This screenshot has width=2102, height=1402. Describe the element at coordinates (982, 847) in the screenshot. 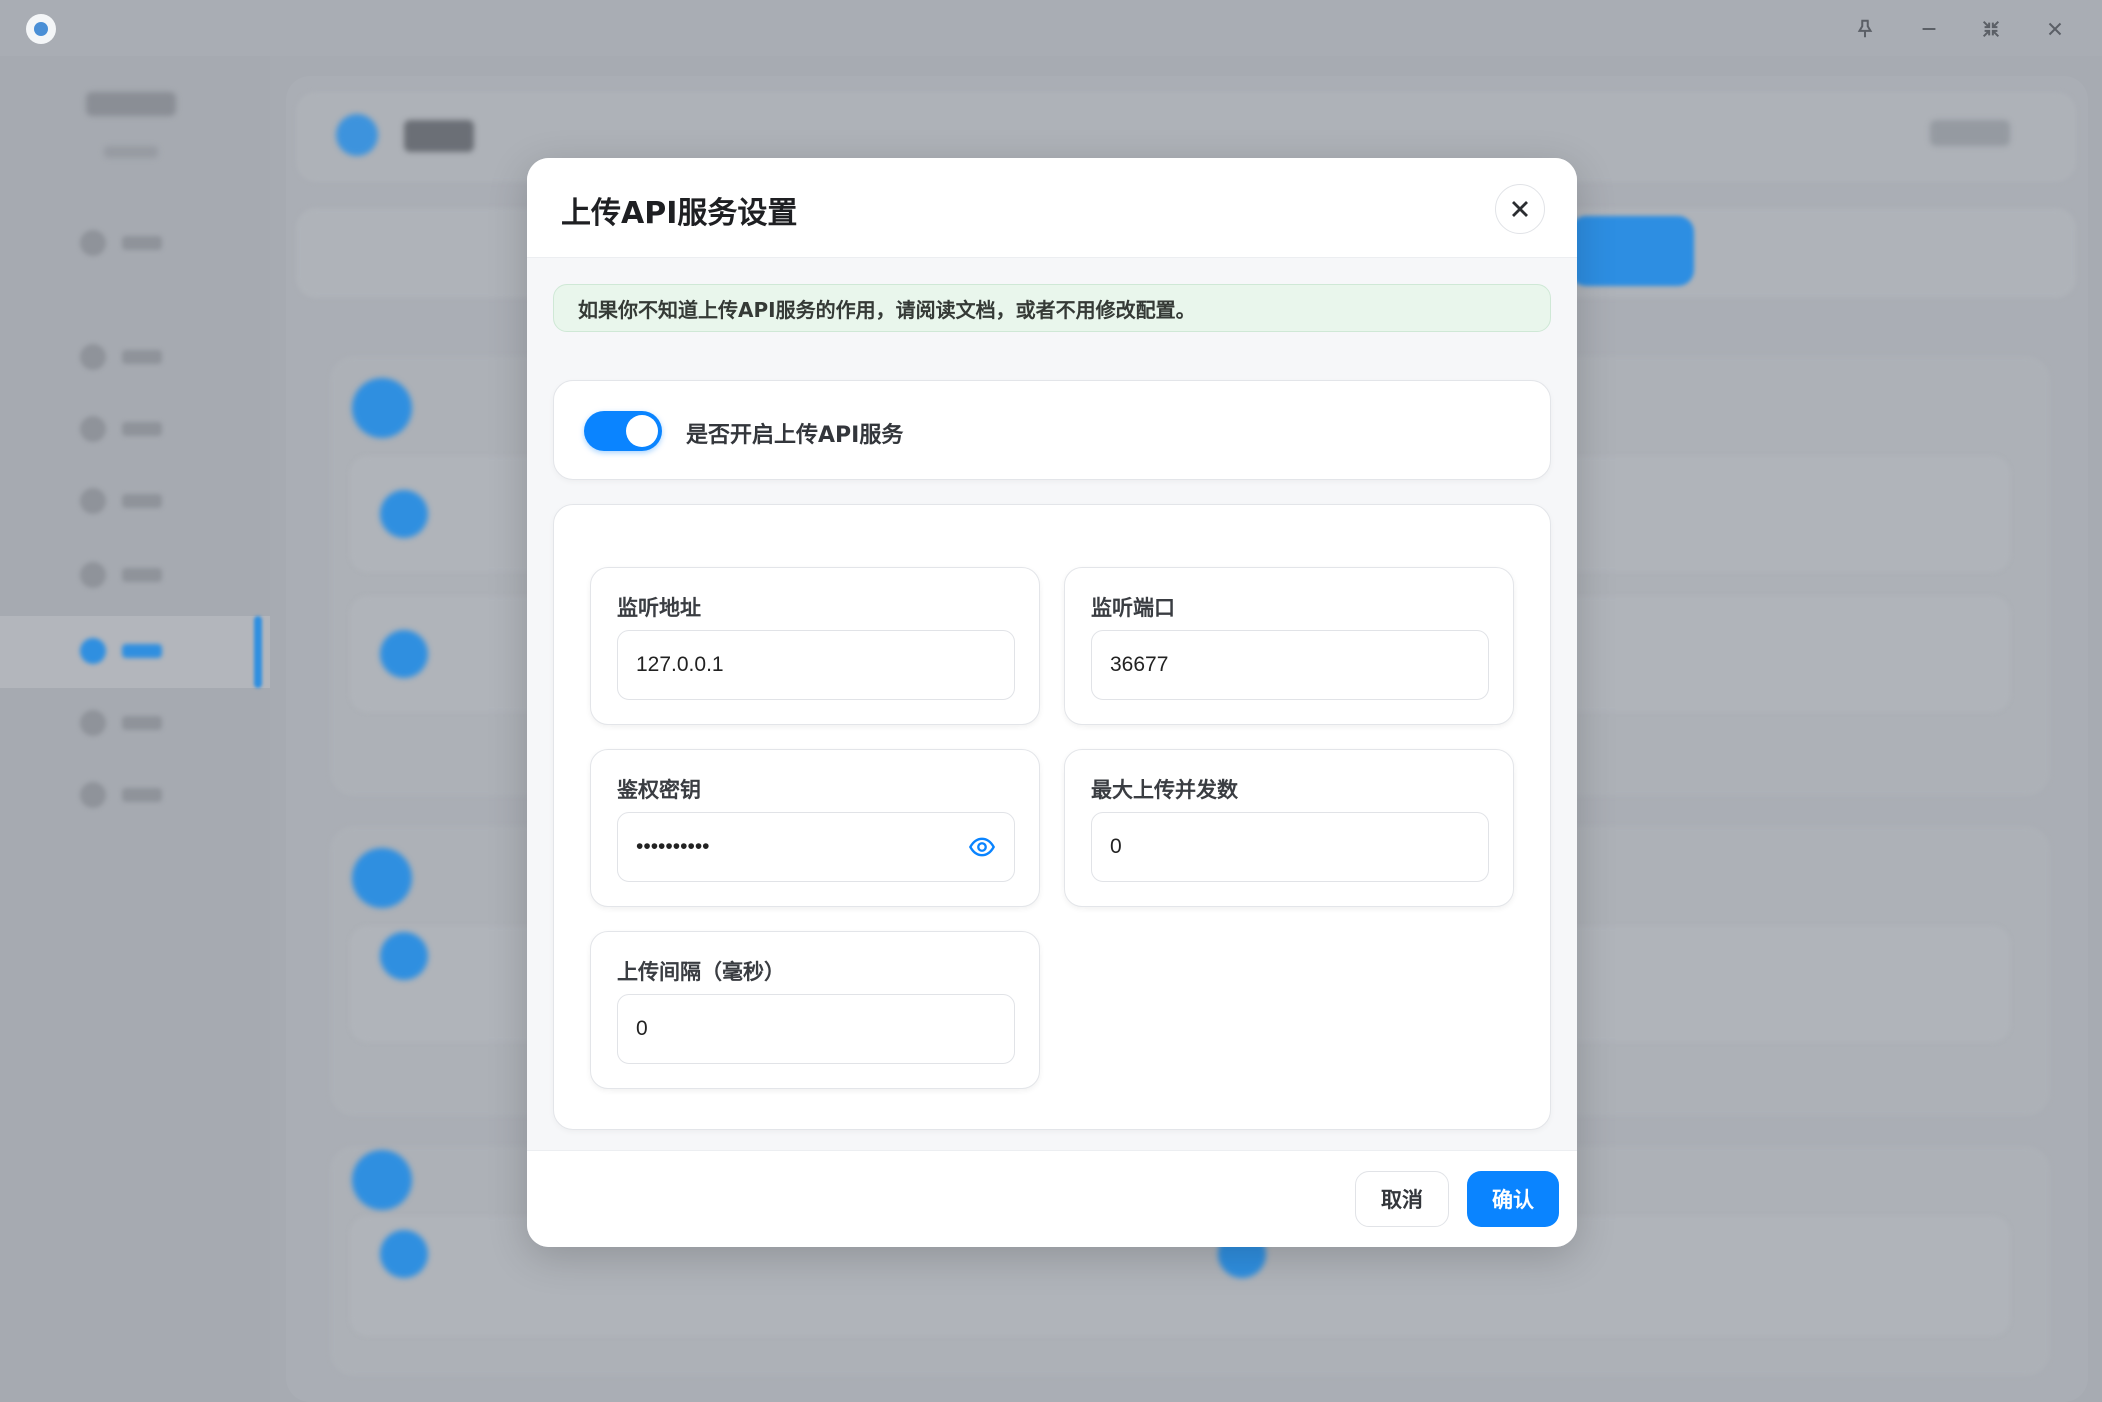

I see `eye-icon` at that location.